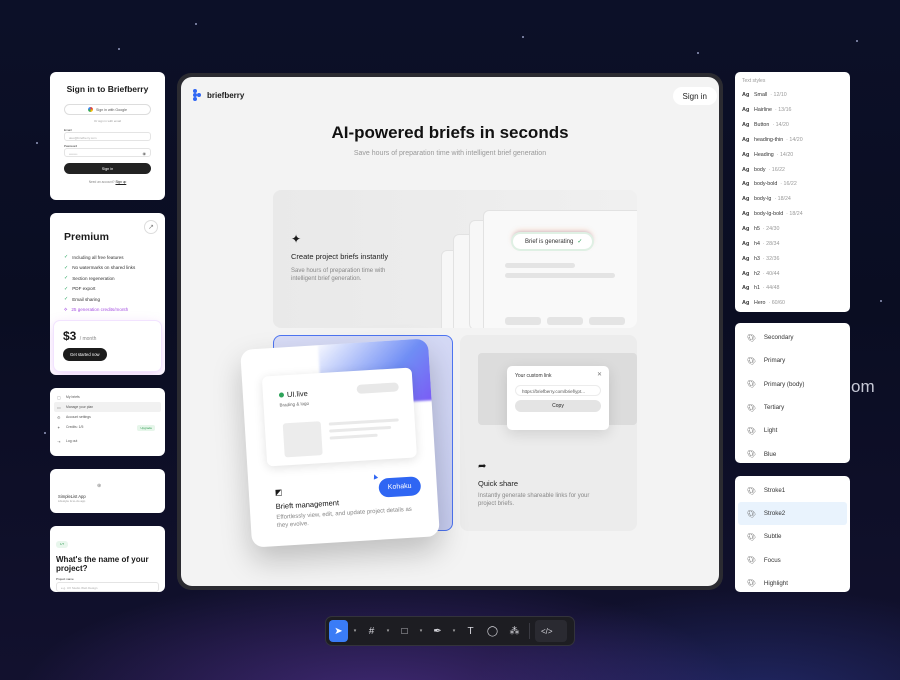  I want to click on text-style-item: Ag h4 · 28/34, so click(792, 243).